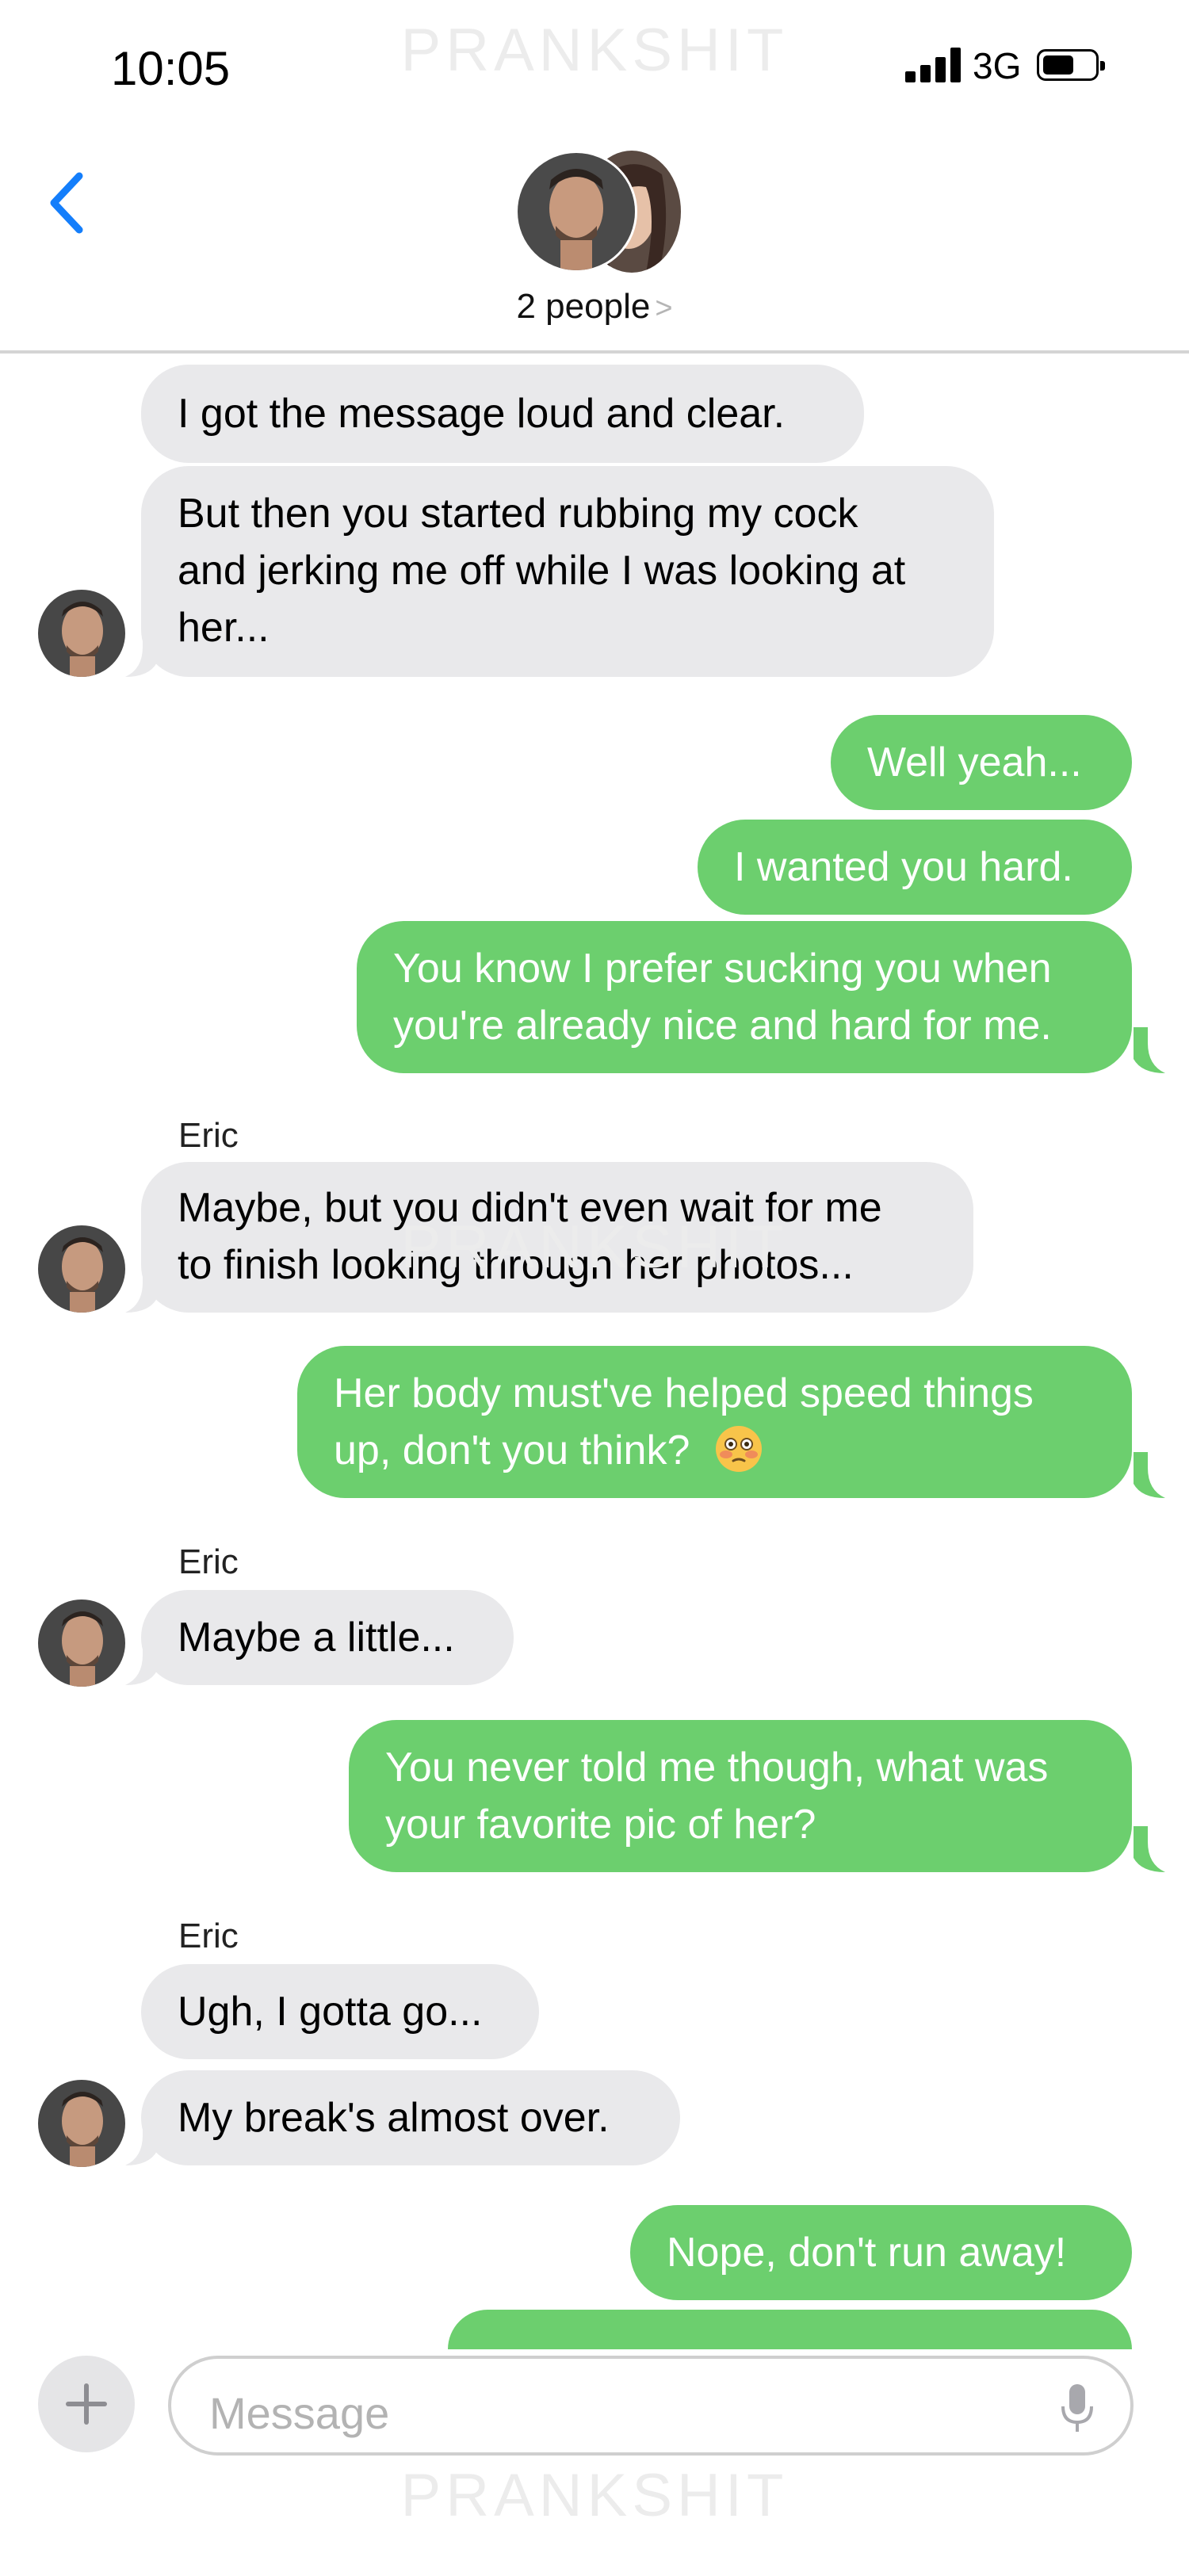  What do you see at coordinates (684, 1393) in the screenshot?
I see `message-text-line: Her body must've helped speed things` at bounding box center [684, 1393].